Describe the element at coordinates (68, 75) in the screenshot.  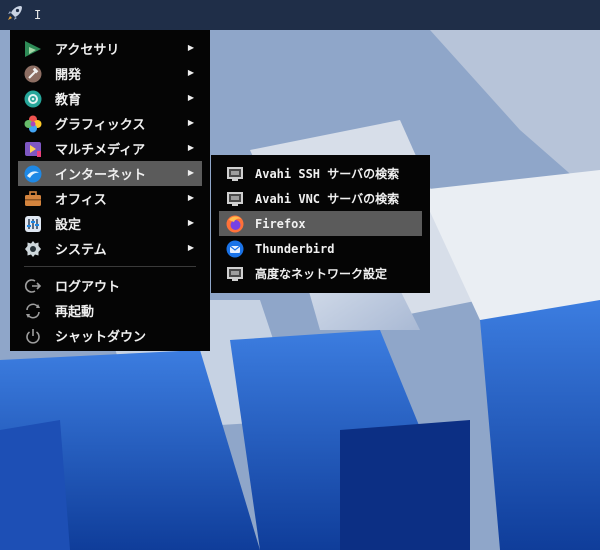
I see `menu-item-label: 開発` at that location.